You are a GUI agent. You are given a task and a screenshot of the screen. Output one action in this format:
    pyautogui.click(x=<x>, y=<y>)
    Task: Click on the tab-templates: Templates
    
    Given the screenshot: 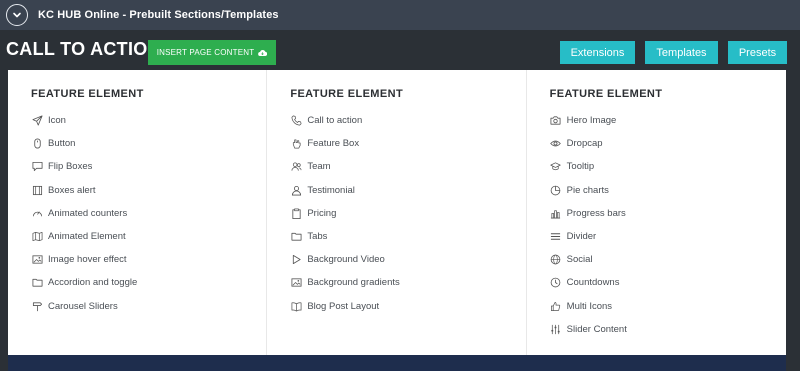 What is the action you would take?
    pyautogui.click(x=681, y=52)
    